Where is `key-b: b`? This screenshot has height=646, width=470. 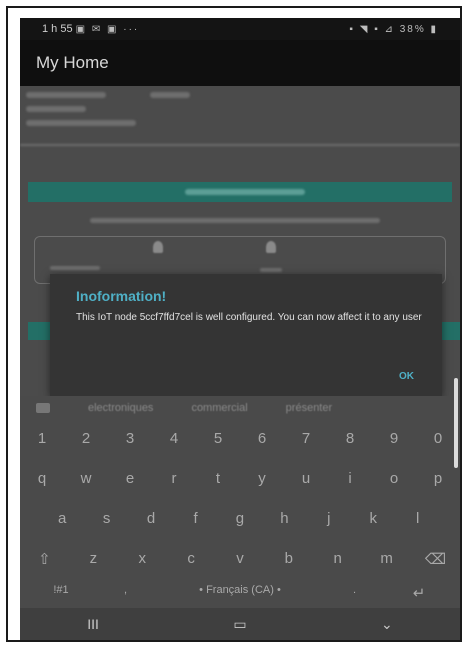 key-b: b is located at coordinates (289, 559).